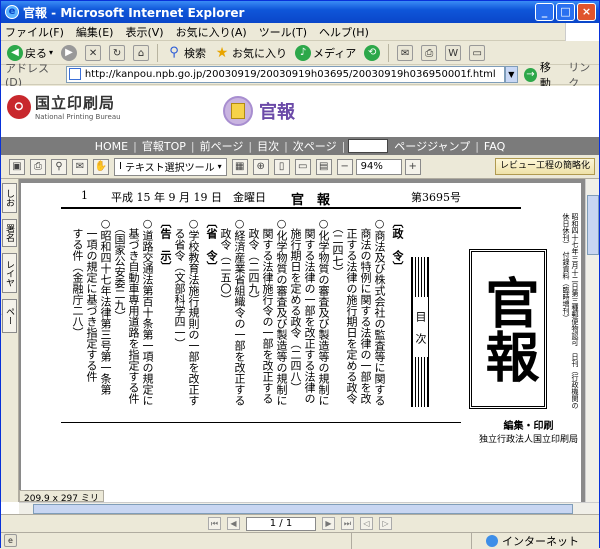  I want to click on vertical-scrollbar, so click(592, 340).